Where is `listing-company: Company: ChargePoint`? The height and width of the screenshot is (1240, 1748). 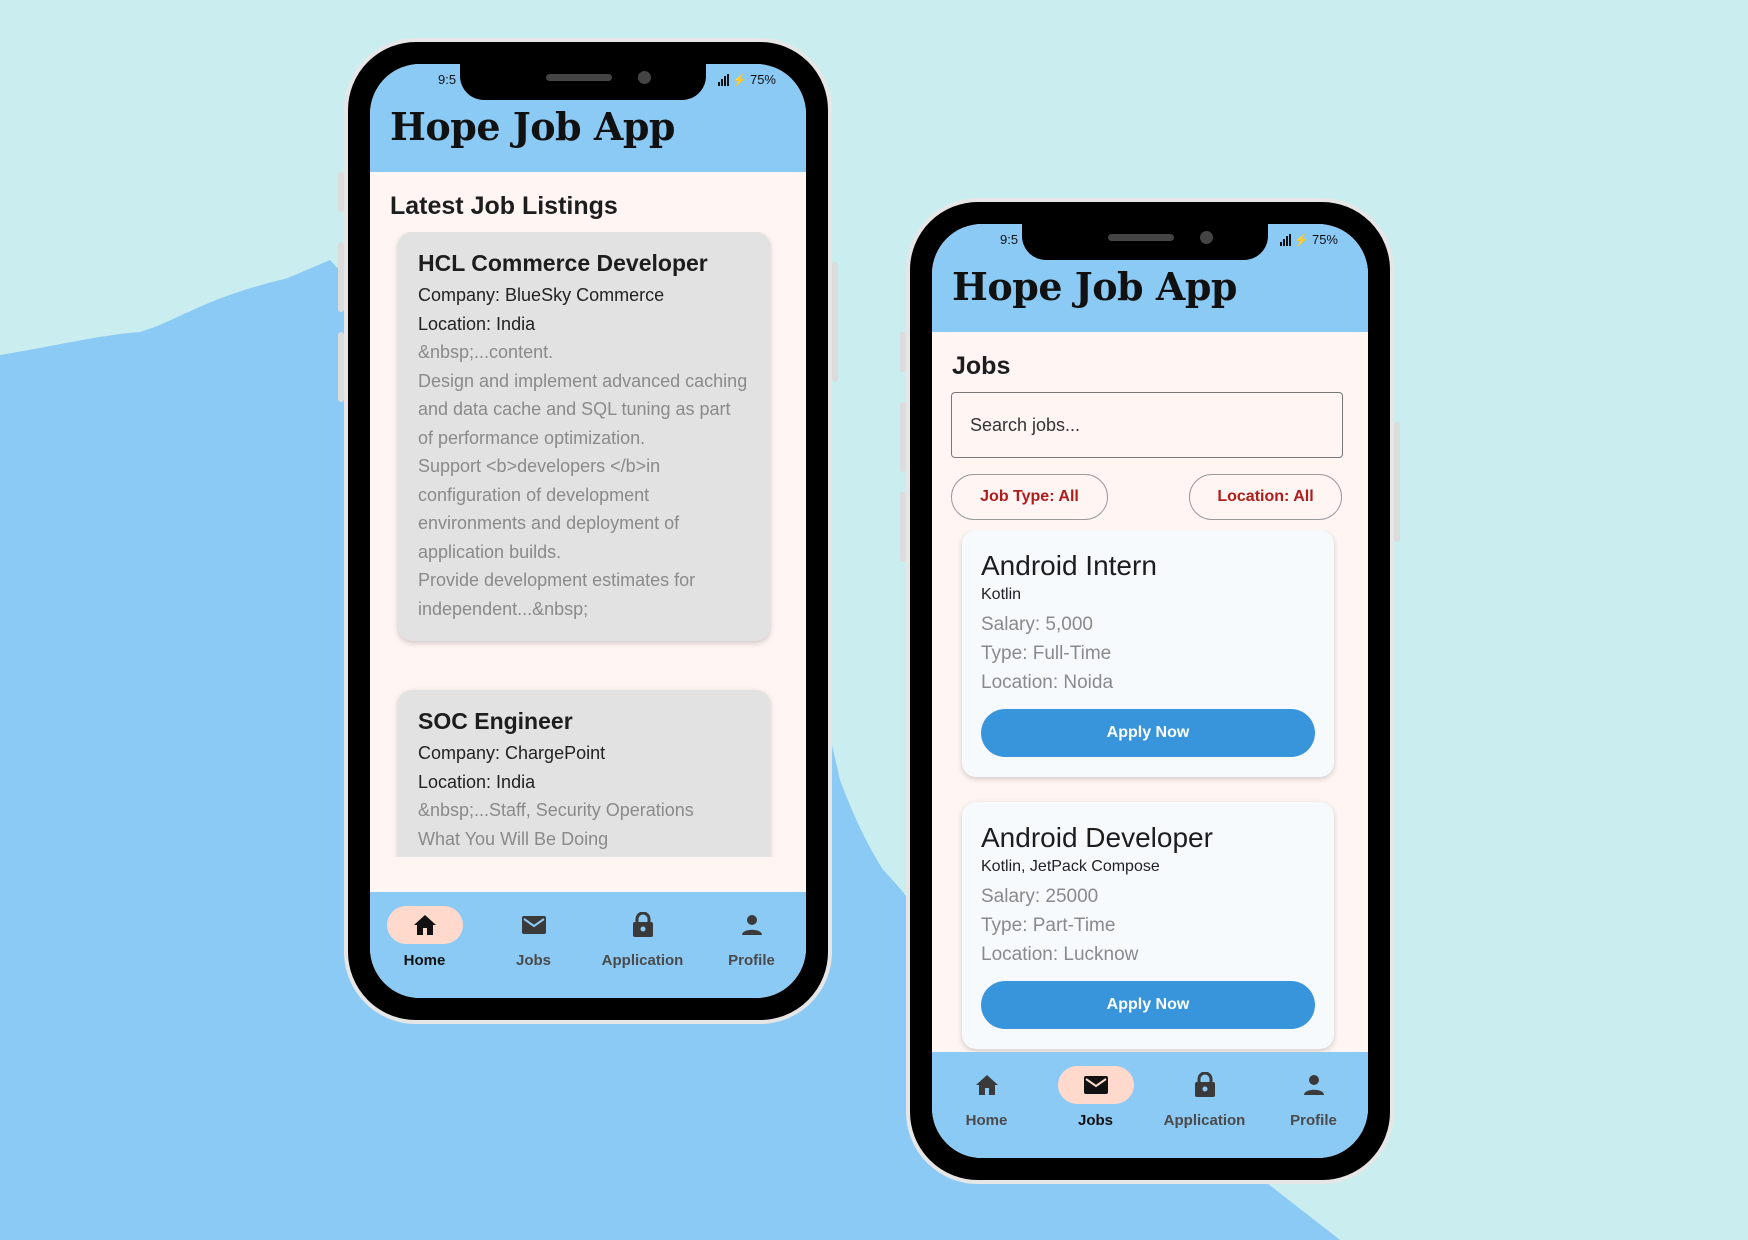
listing-company: Company: ChargePoint is located at coordinates (512, 753).